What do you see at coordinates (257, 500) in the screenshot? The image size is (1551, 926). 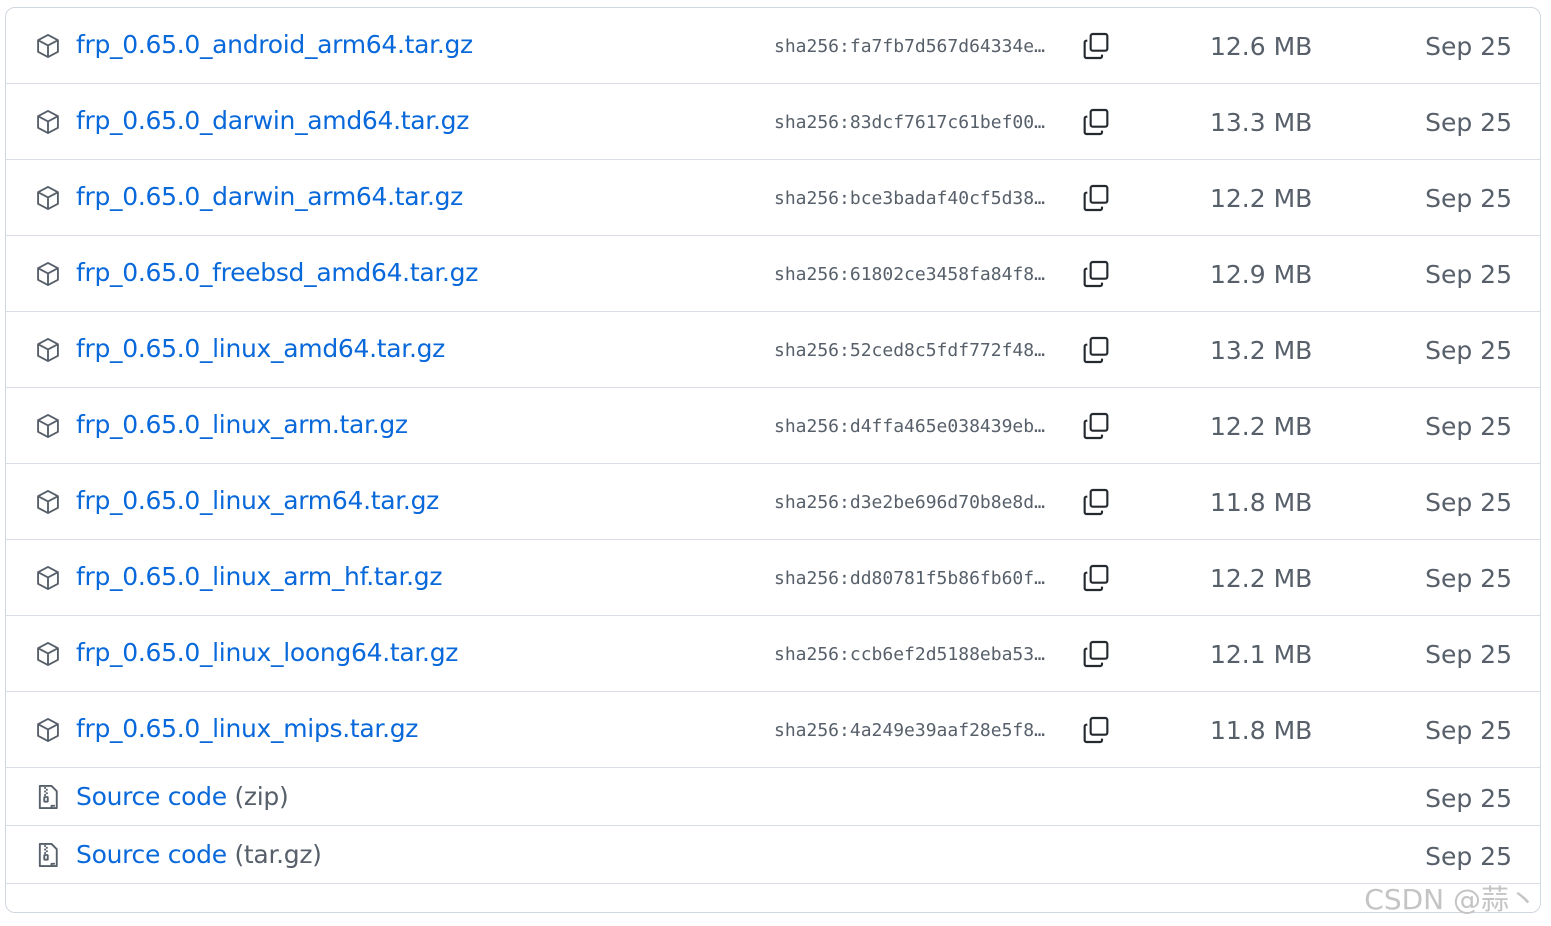 I see `asset-link: frp_0.65.0_linux_arm64.tar.gz` at bounding box center [257, 500].